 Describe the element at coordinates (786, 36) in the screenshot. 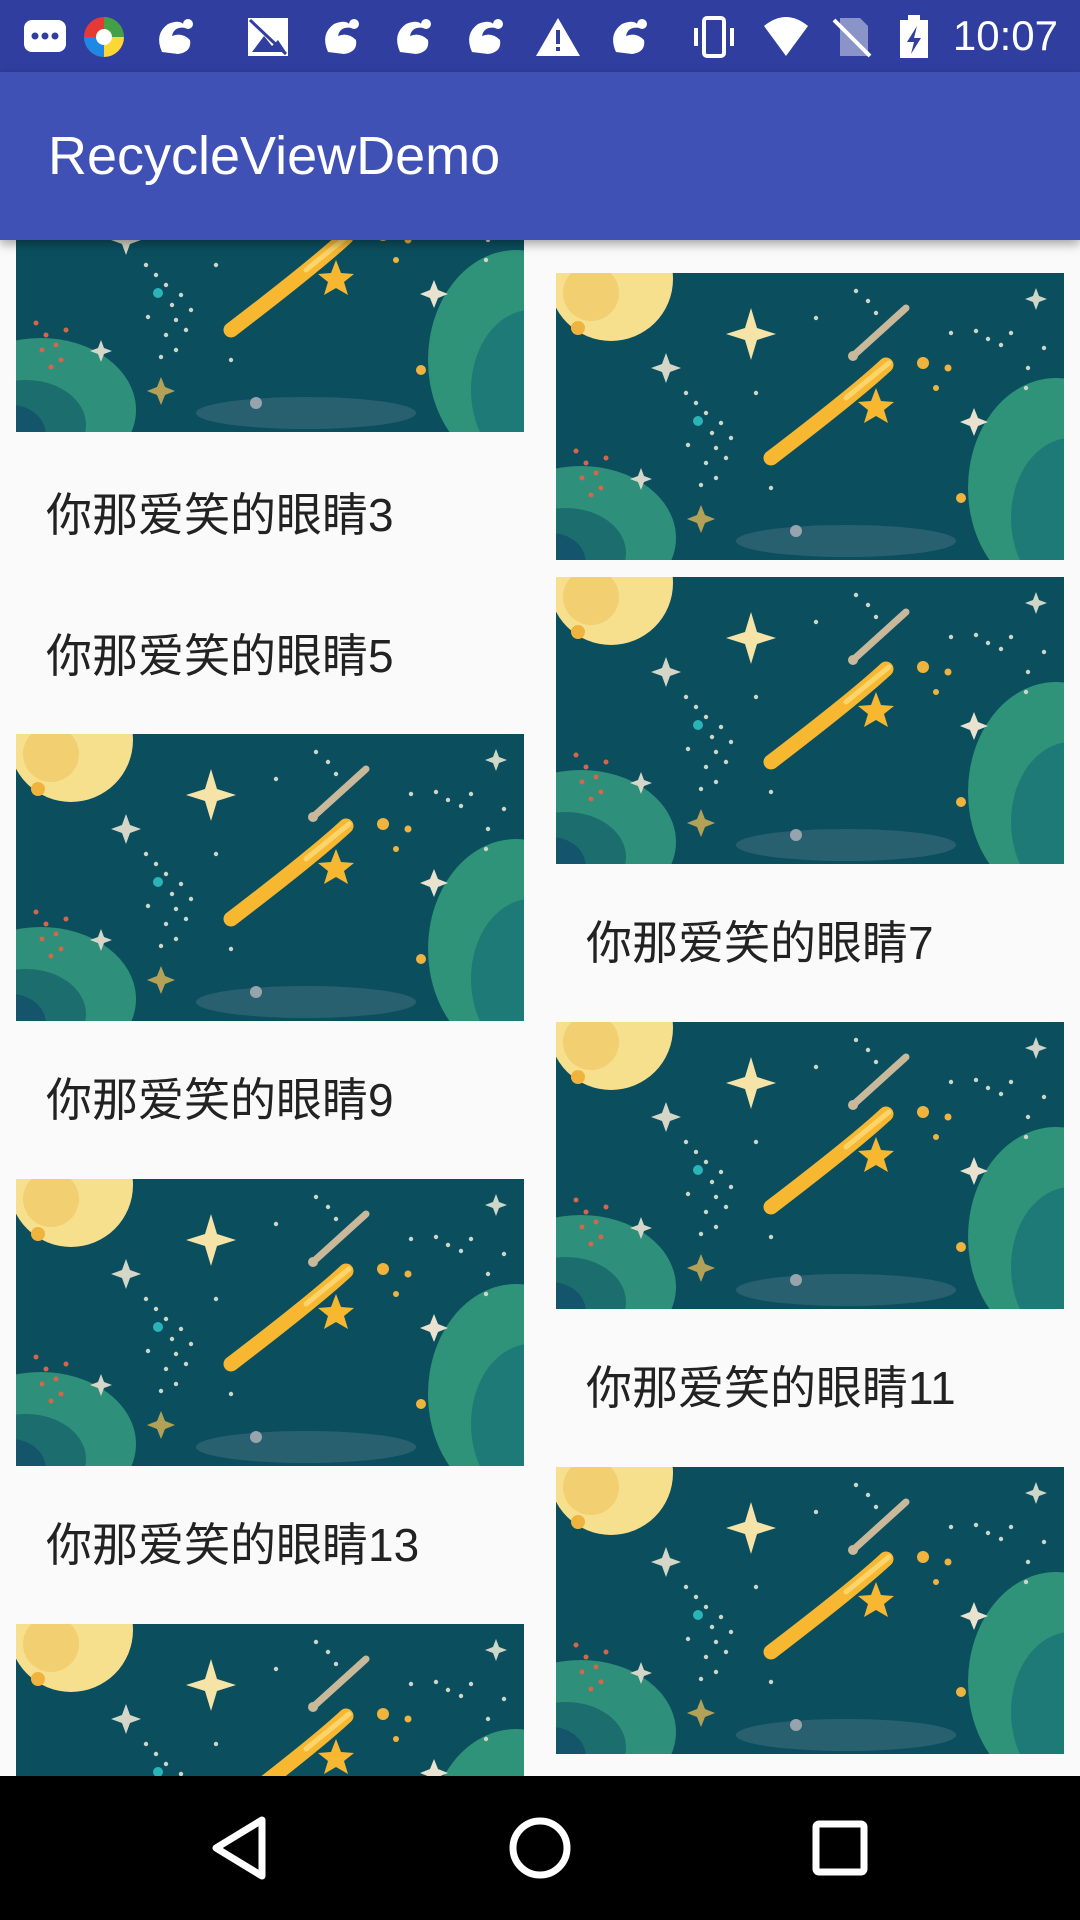

I see `wifi-icon` at that location.